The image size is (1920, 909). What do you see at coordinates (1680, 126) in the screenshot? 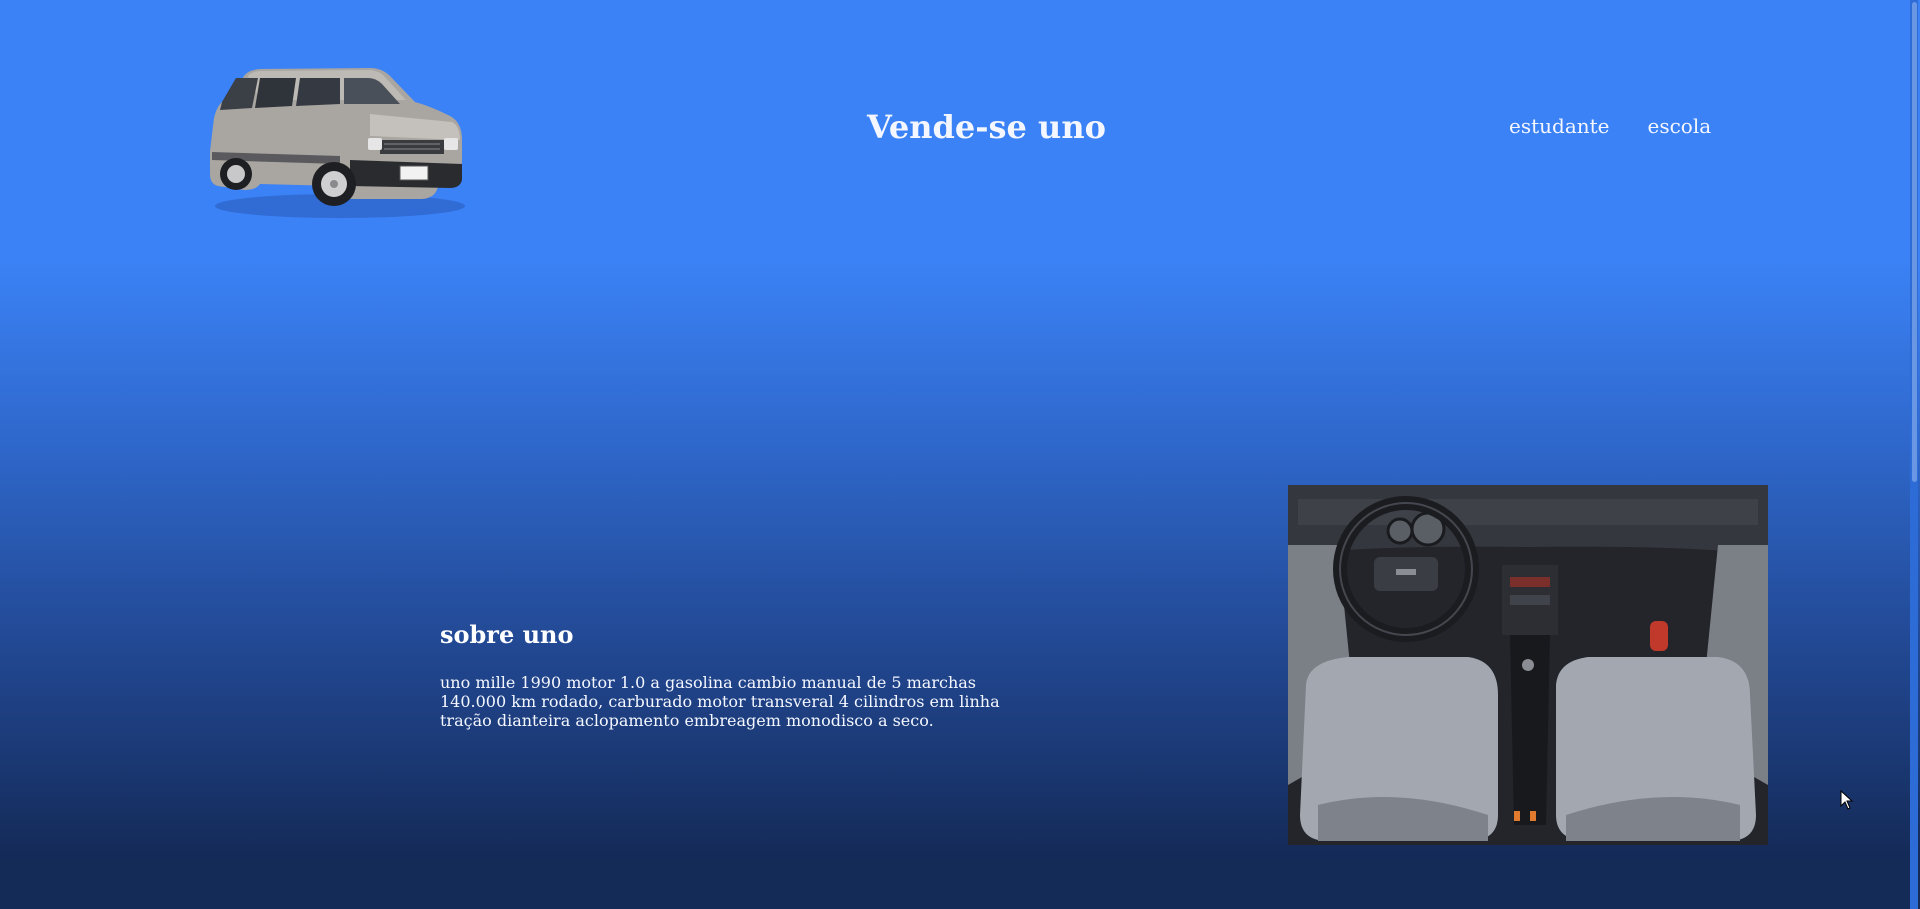
I see `nav-link-escola: escola` at bounding box center [1680, 126].